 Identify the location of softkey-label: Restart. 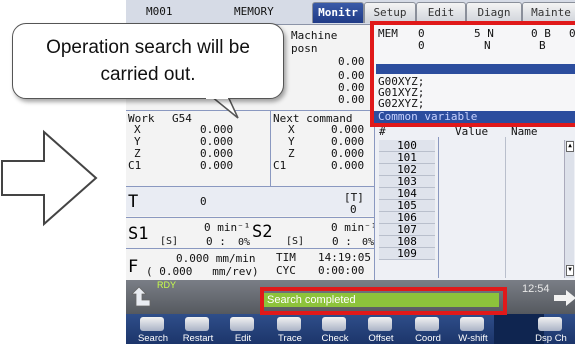
(198, 338).